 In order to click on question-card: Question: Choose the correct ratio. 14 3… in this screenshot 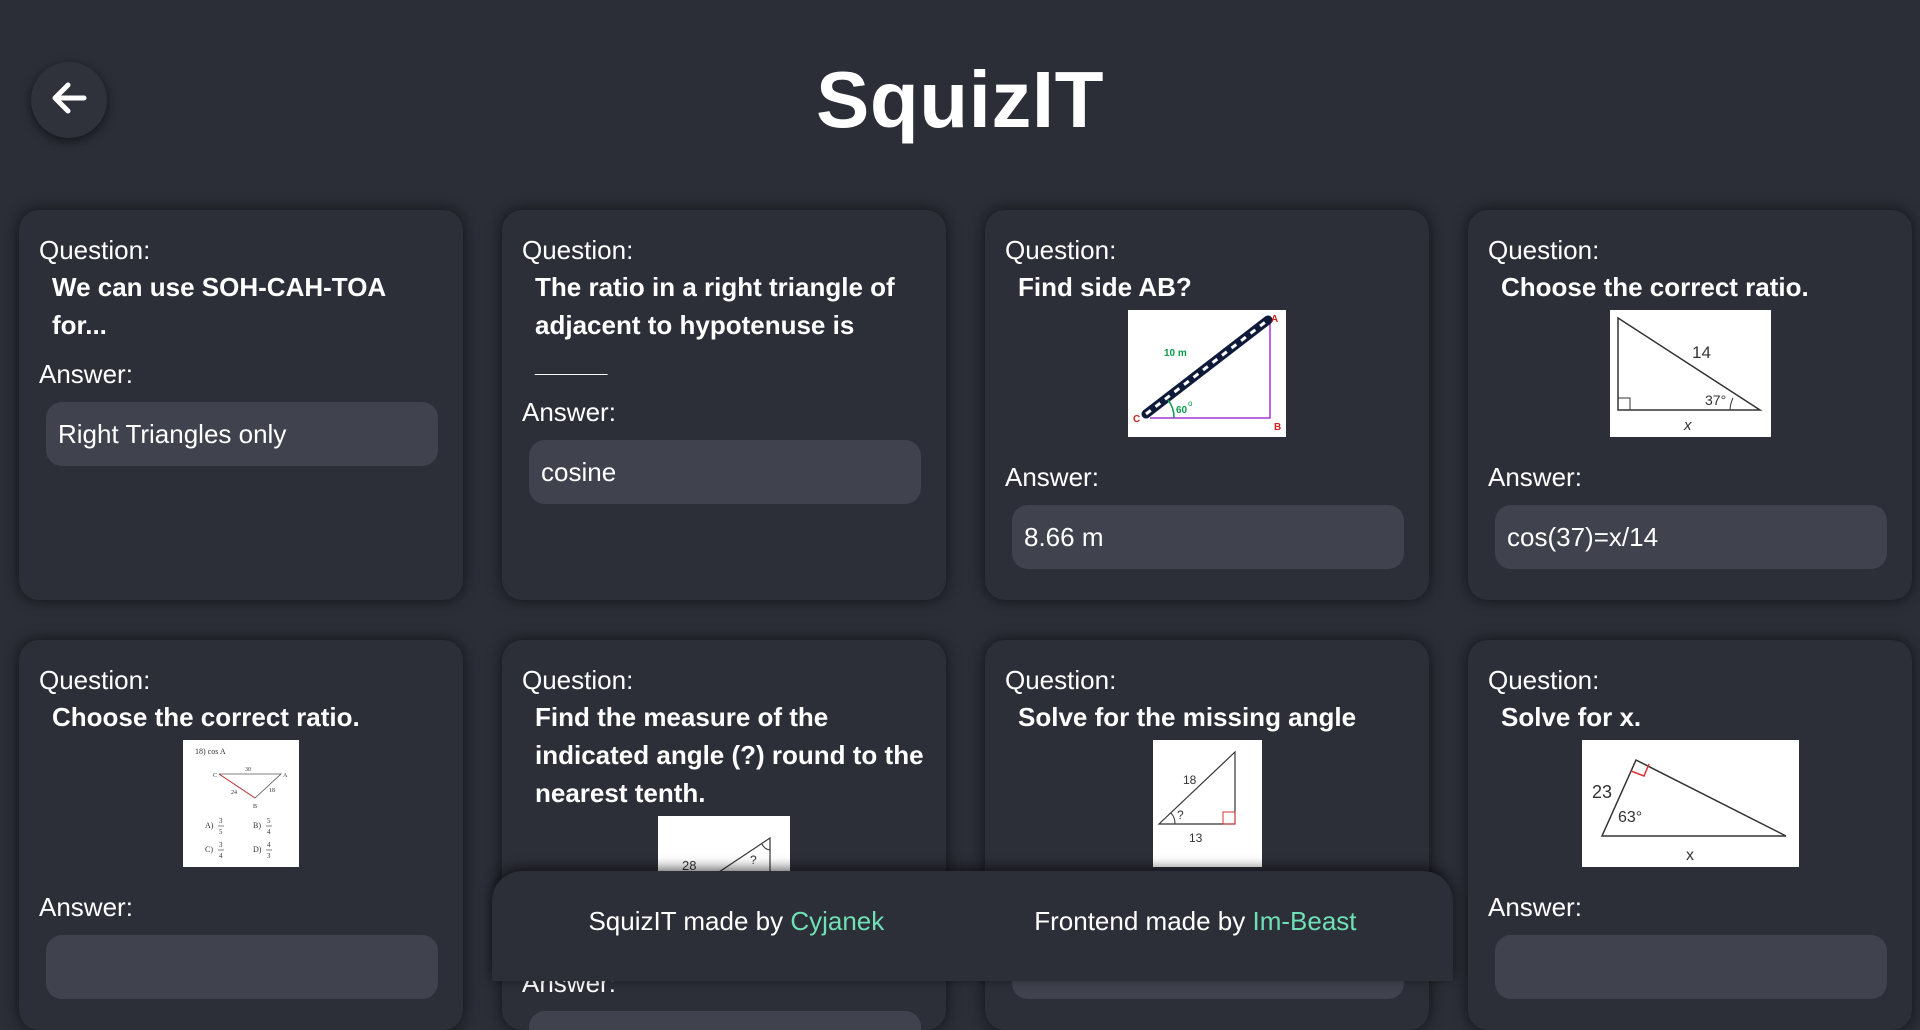, I will do `click(1690, 405)`.